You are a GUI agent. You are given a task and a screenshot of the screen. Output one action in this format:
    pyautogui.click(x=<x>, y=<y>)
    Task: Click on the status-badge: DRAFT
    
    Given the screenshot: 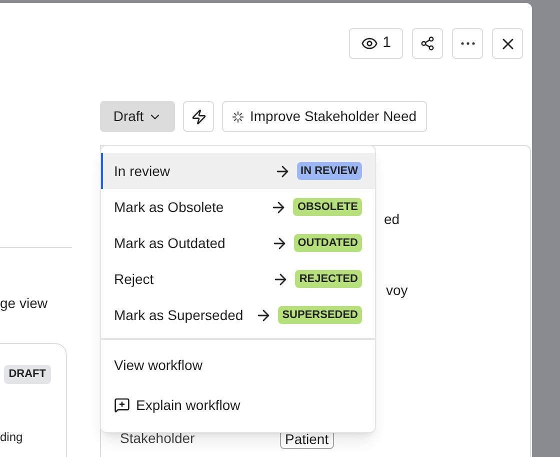 What is the action you would take?
    pyautogui.click(x=27, y=374)
    